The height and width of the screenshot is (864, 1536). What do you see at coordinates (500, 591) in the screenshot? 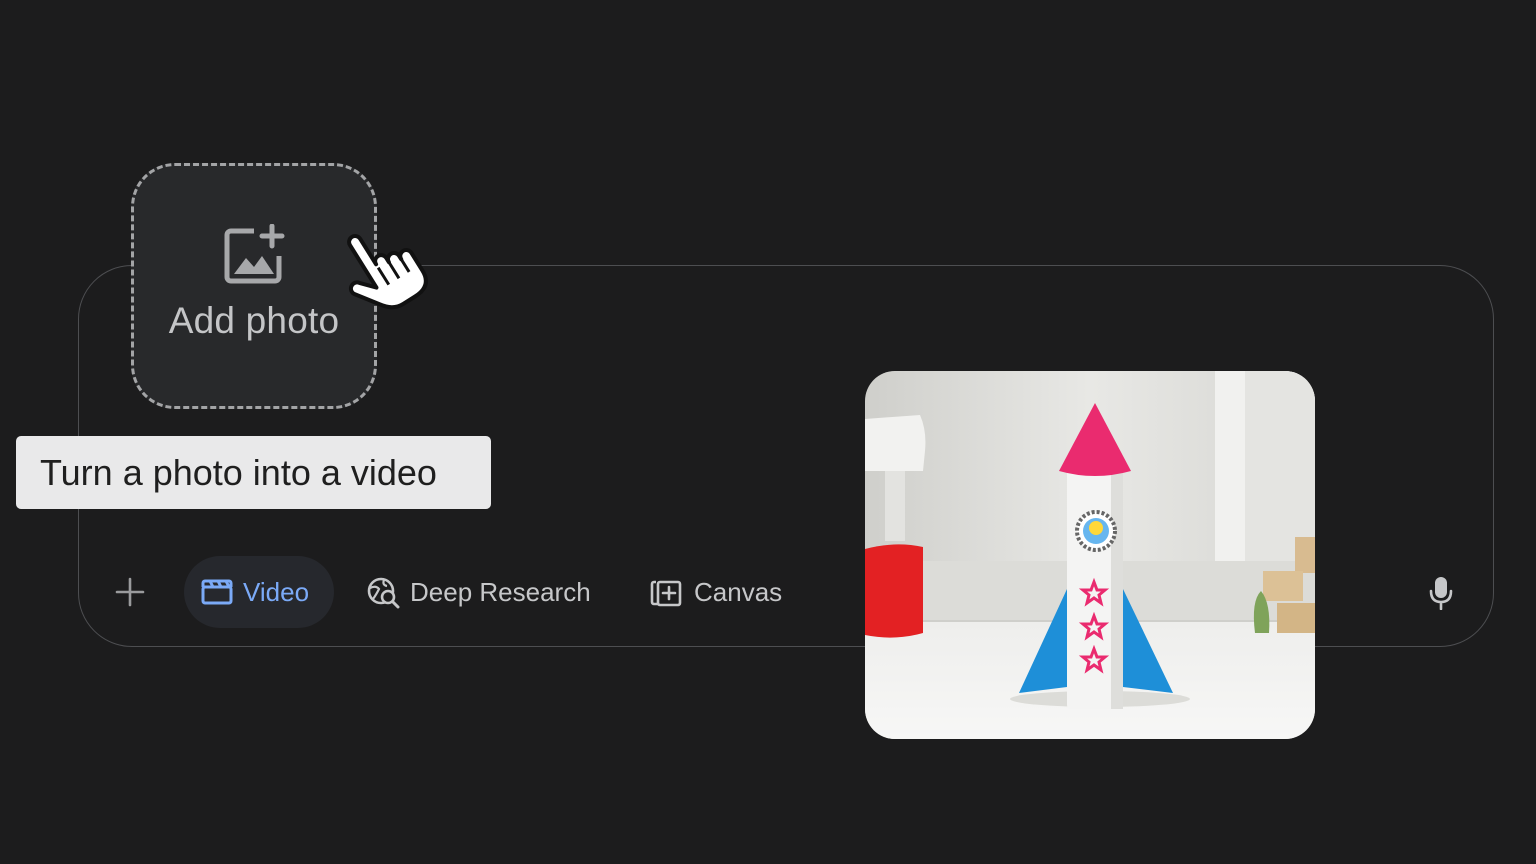
I see `tool-deep-research-label: Deep Research` at bounding box center [500, 591].